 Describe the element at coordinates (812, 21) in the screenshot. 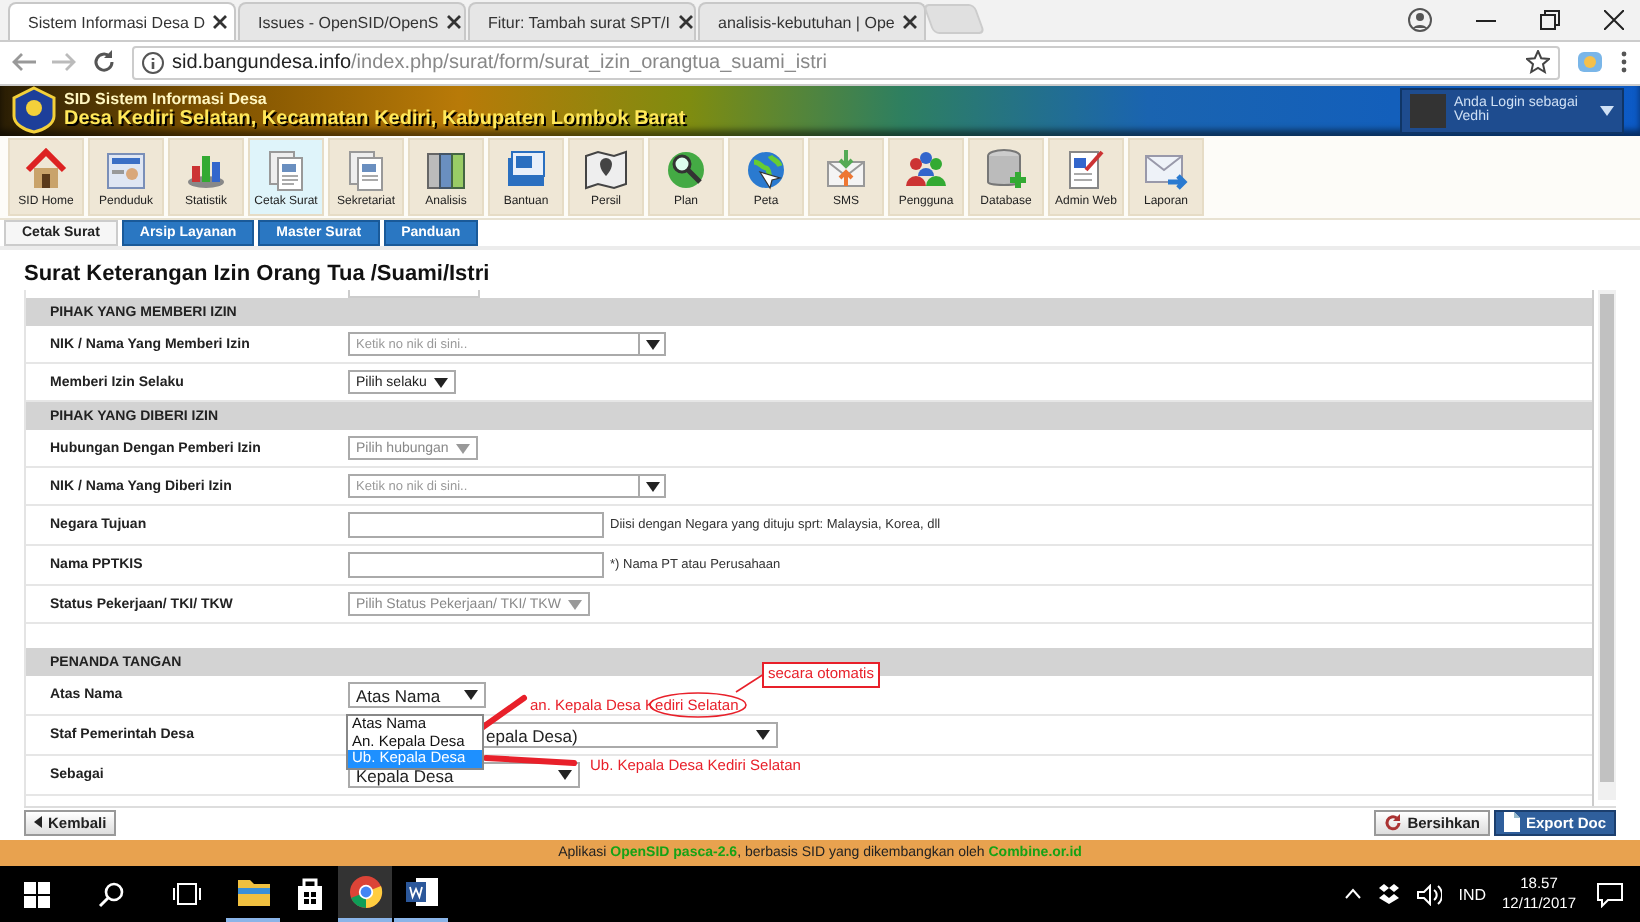

I see `browser-tab: analisis-kebutuhan | Ope` at that location.